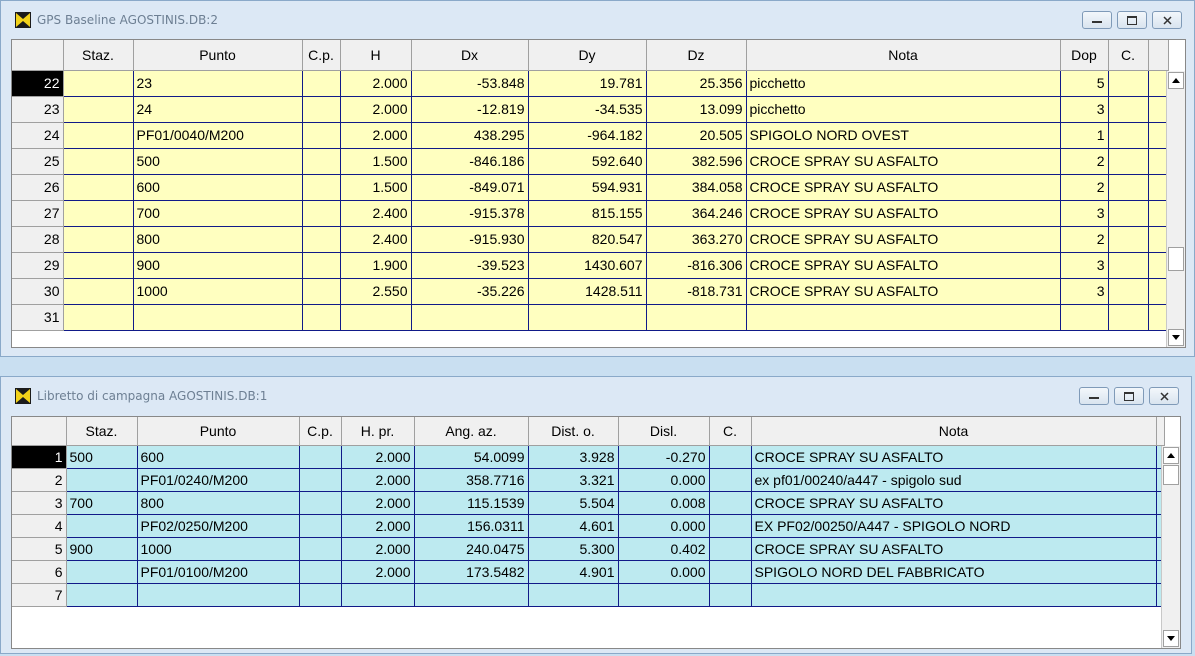 The height and width of the screenshot is (656, 1195). What do you see at coordinates (696, 109) in the screenshot?
I see `cell-dz: 13.099` at bounding box center [696, 109].